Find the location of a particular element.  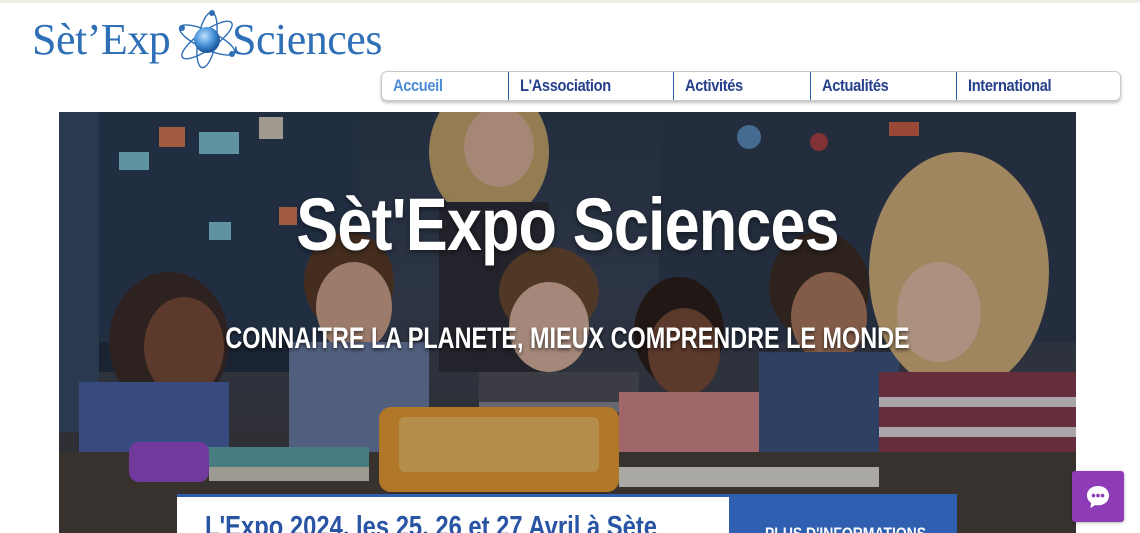

site-logo: Sèt’Exp Sciences is located at coordinates (212, 40).